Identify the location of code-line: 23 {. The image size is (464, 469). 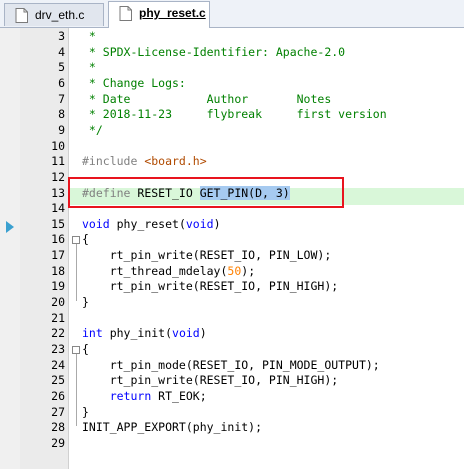
(232, 350).